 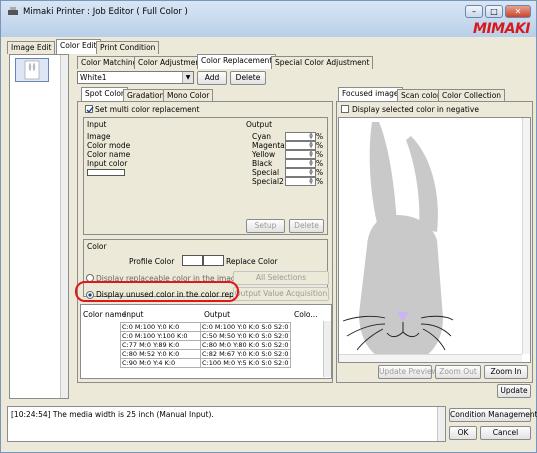 I want to click on setup-button: Setup, so click(x=265, y=226).